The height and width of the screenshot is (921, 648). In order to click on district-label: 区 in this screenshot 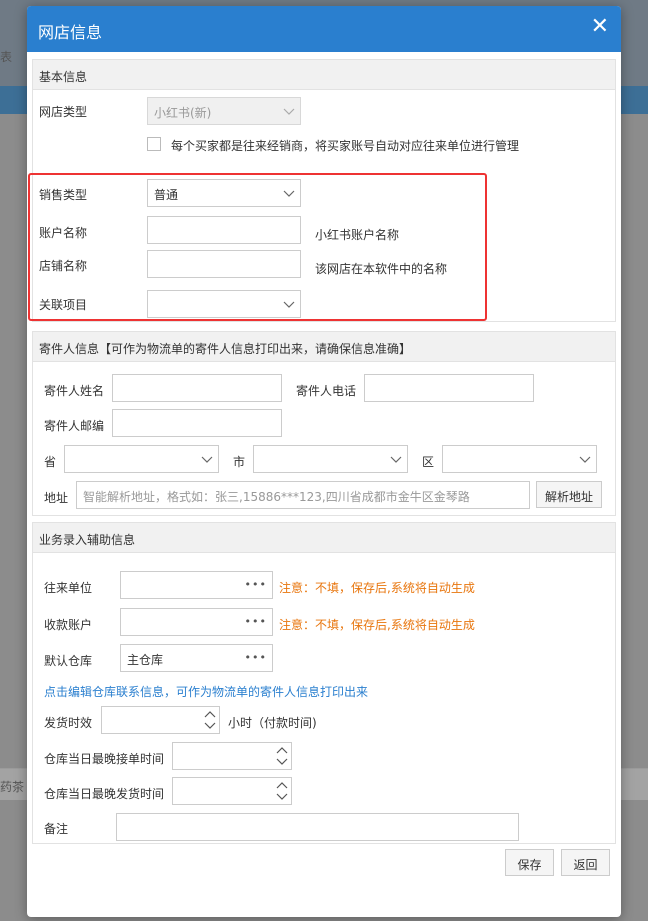, I will do `click(428, 462)`.